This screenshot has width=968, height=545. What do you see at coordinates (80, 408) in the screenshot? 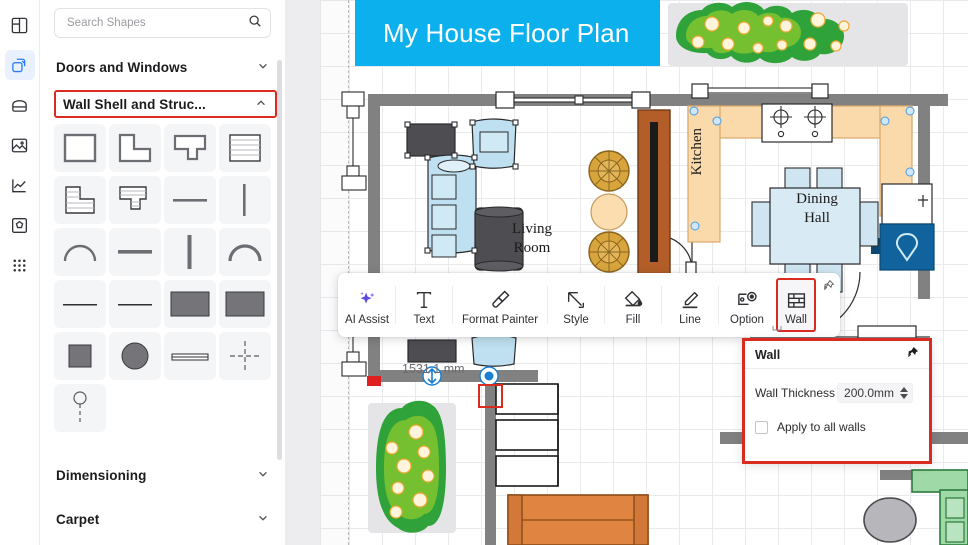
I see `shape-column-marker` at bounding box center [80, 408].